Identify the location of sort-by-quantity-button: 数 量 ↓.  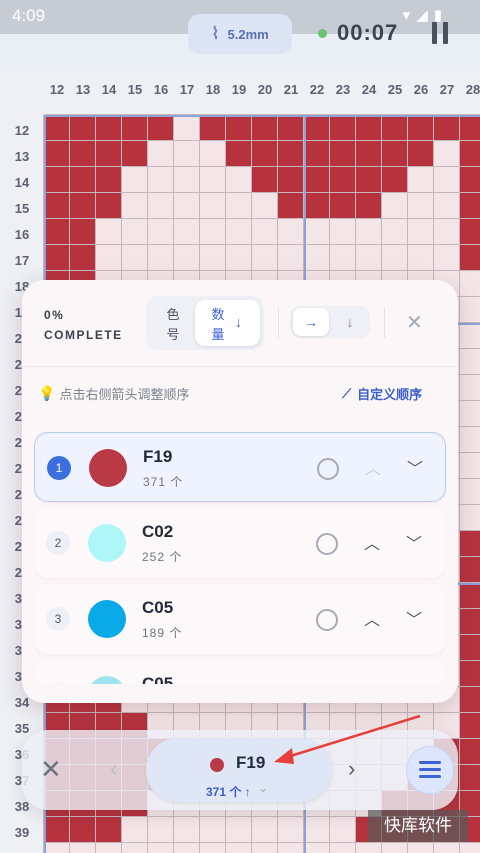
(227, 323).